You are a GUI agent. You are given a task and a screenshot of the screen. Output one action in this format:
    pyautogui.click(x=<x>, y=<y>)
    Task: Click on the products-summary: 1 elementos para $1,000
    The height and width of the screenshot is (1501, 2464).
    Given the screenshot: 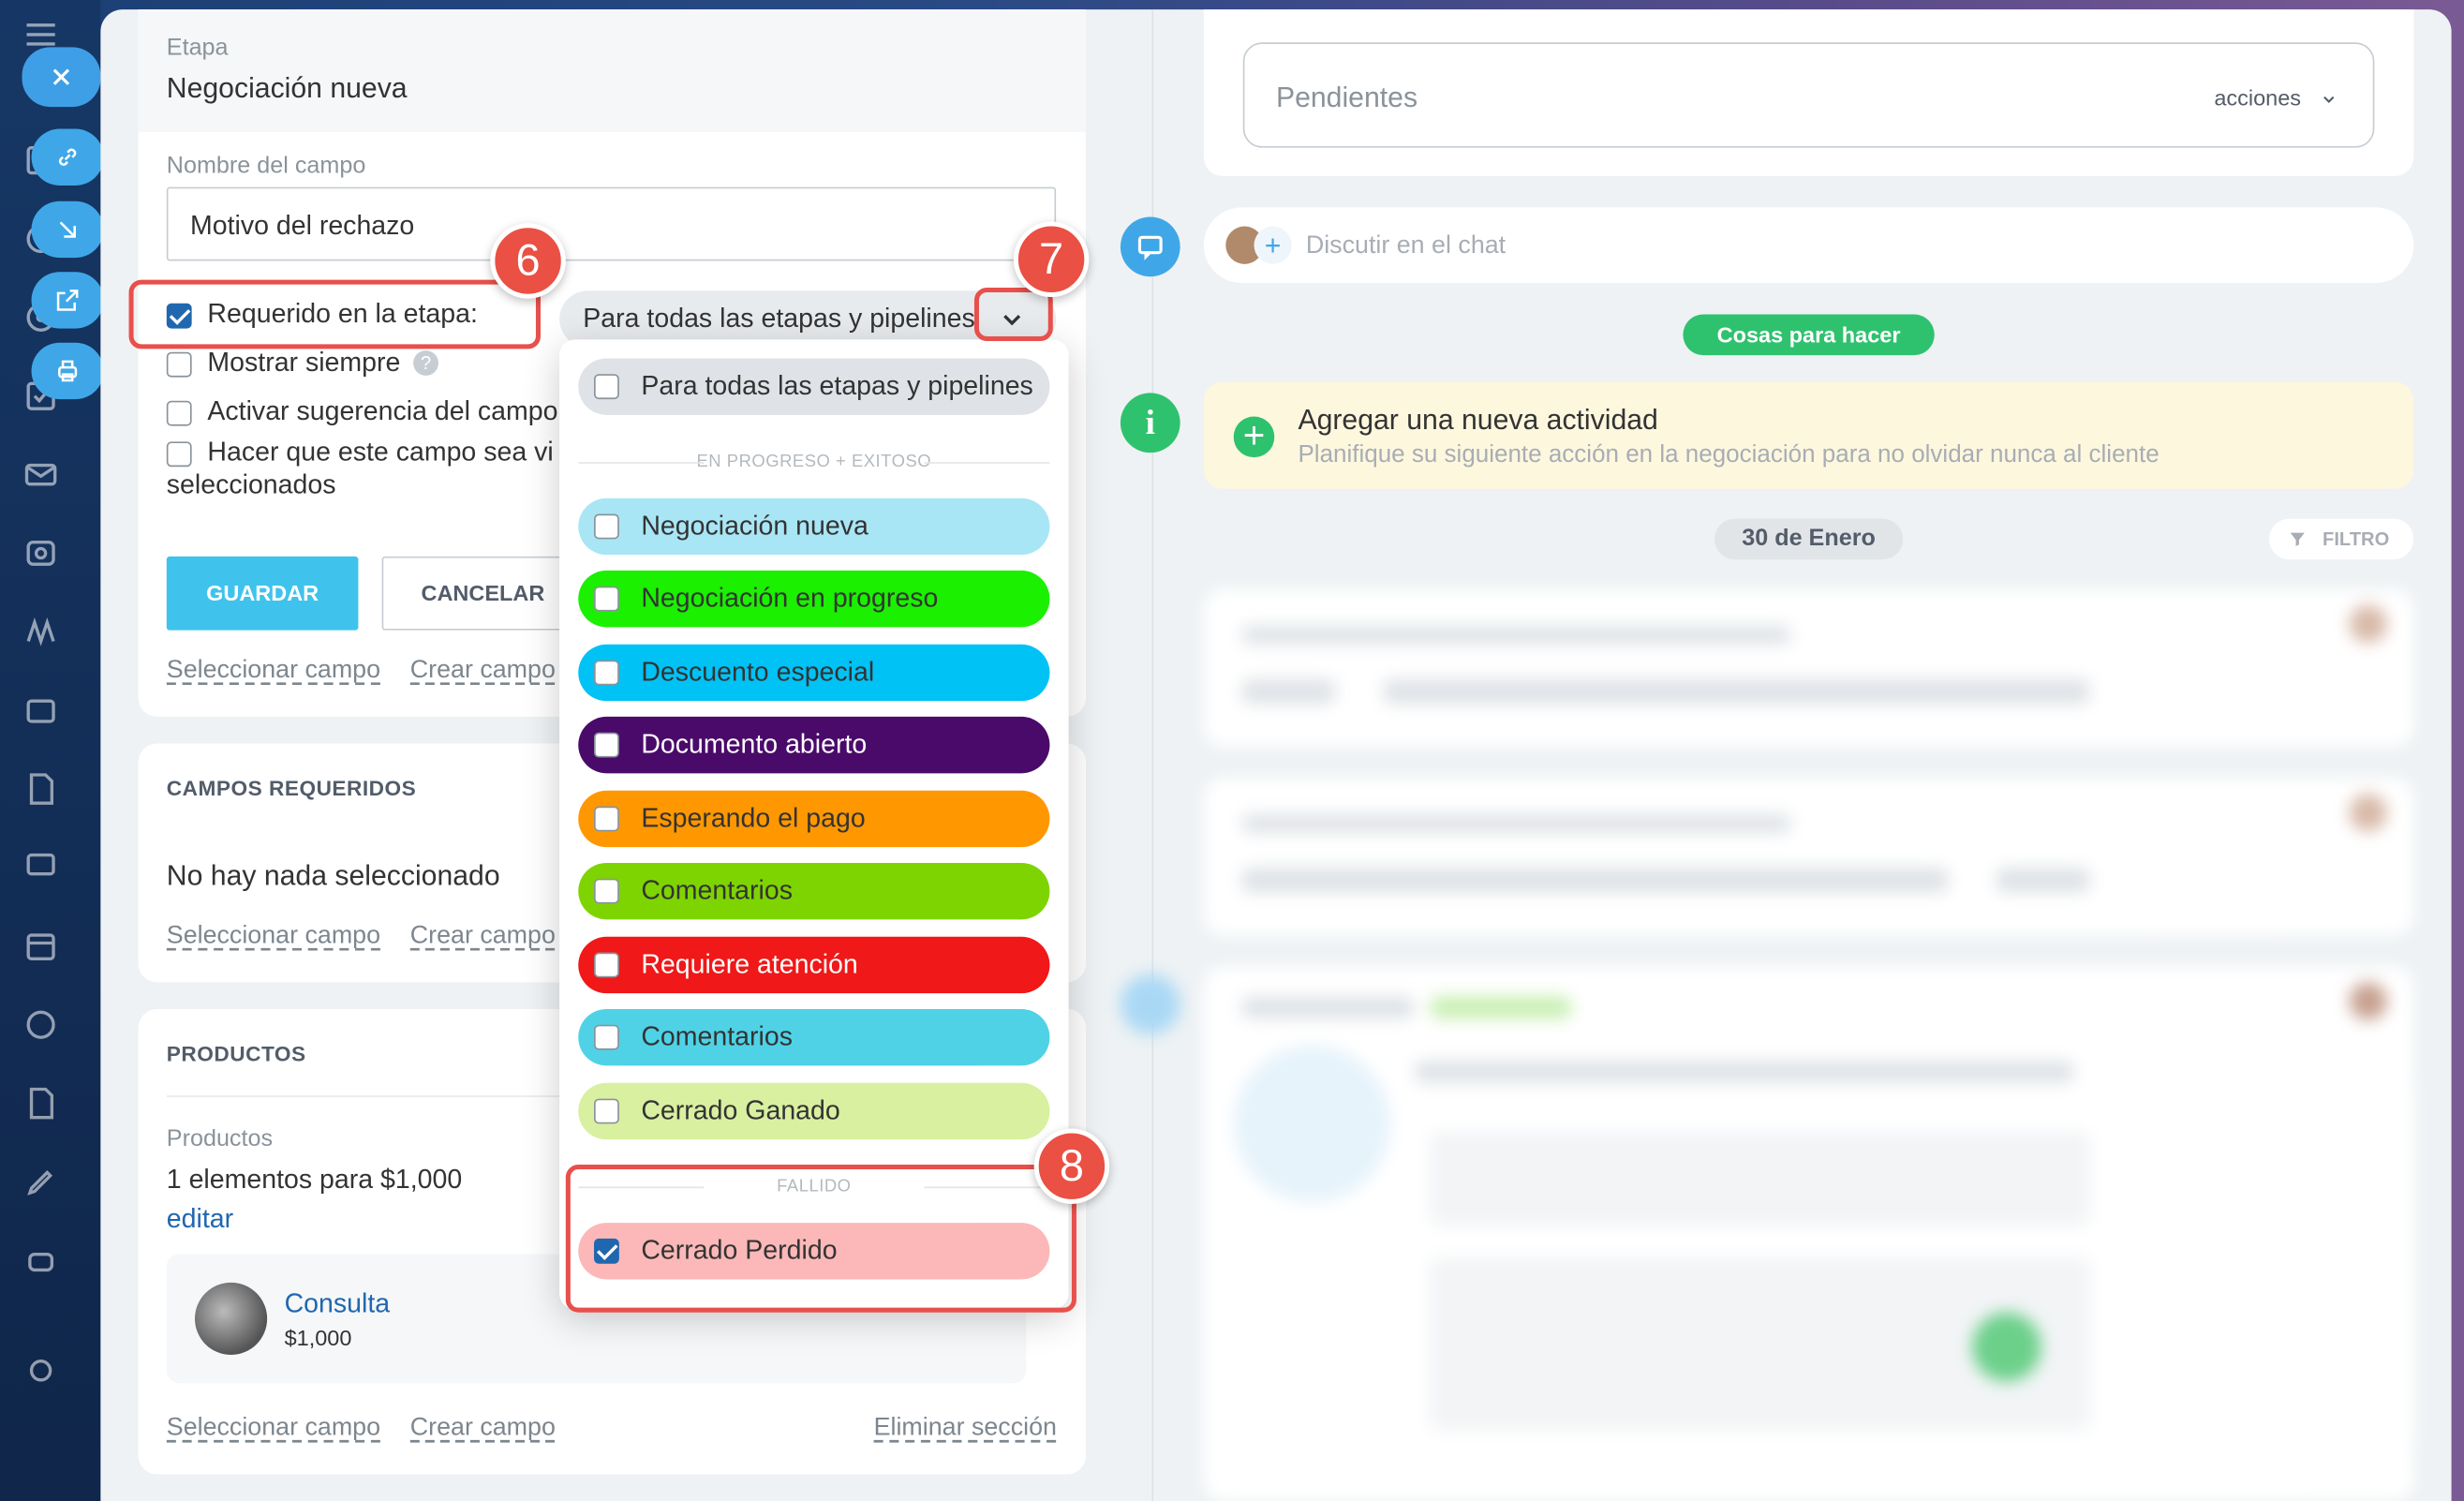 What is the action you would take?
    pyautogui.click(x=314, y=1180)
    